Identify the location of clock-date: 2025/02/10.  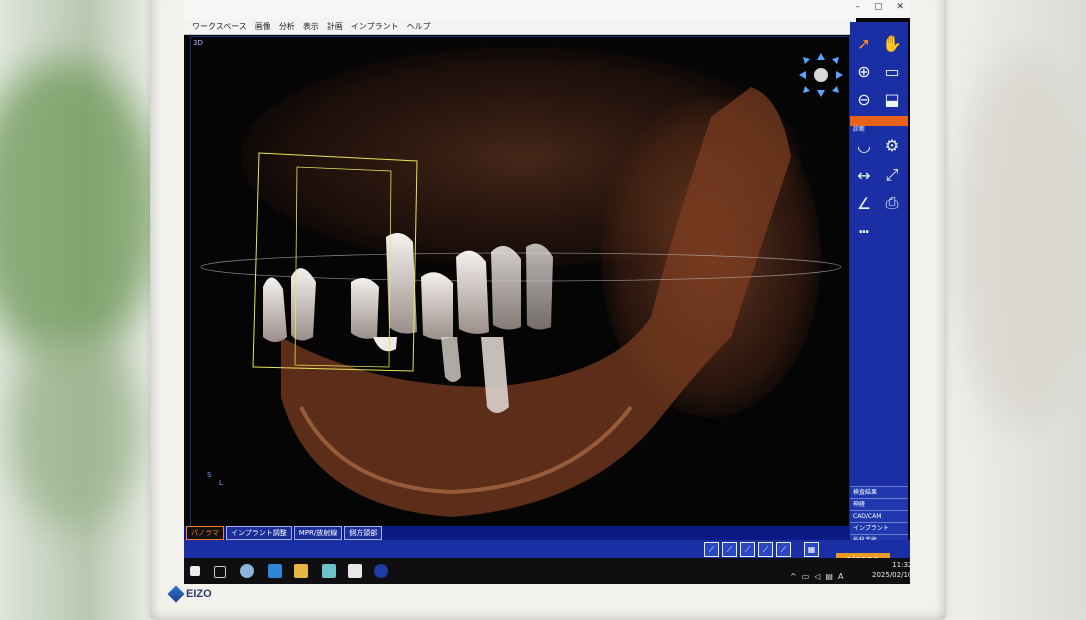
(891, 575).